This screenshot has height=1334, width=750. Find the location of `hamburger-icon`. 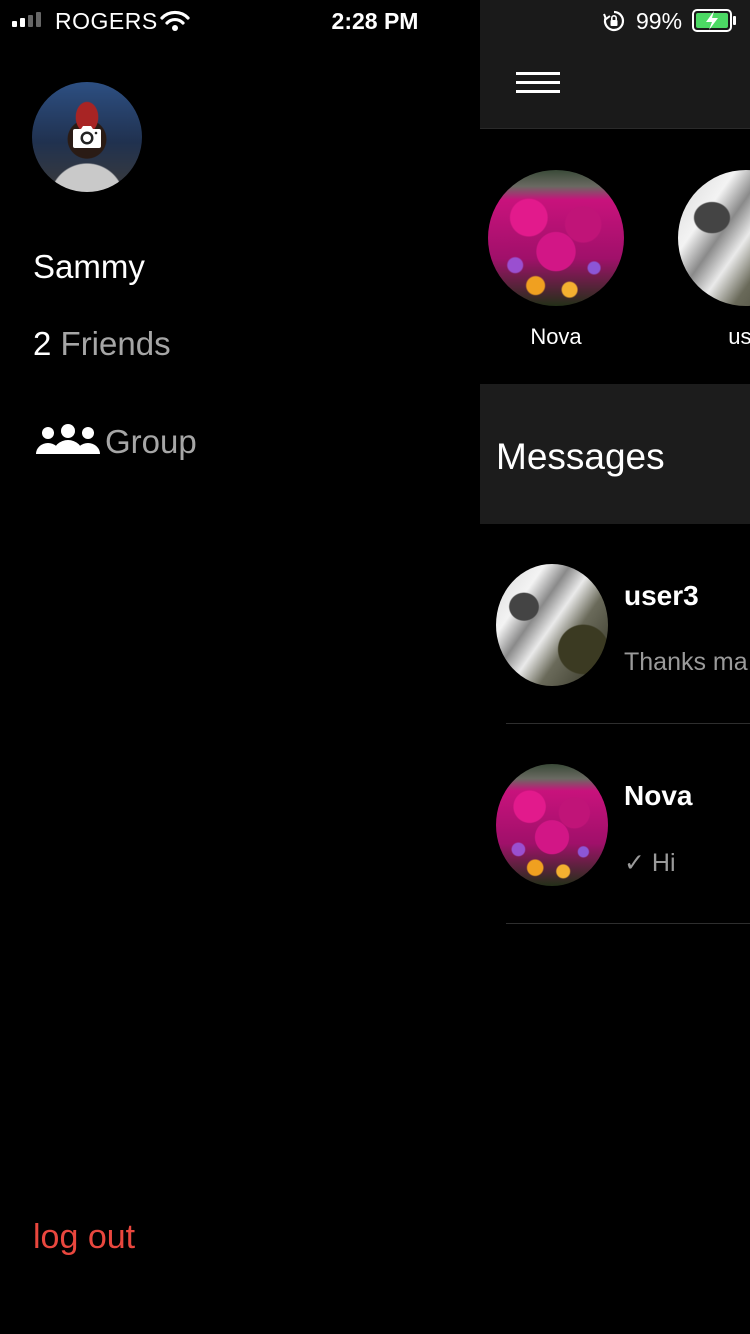

hamburger-icon is located at coordinates (538, 83).